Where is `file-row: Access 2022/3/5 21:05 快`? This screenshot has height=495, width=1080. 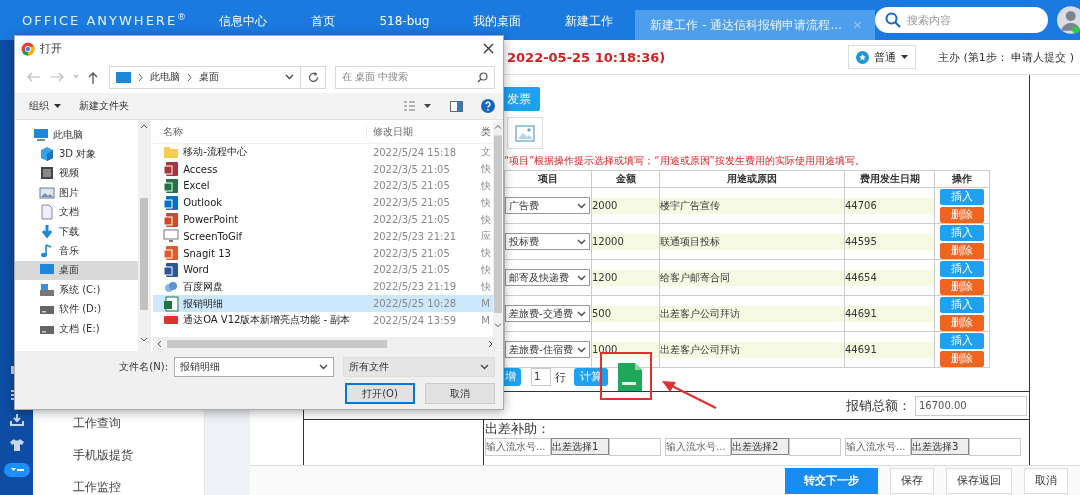
file-row: Access 2022/3/5 21:05 快 is located at coordinates (323, 169).